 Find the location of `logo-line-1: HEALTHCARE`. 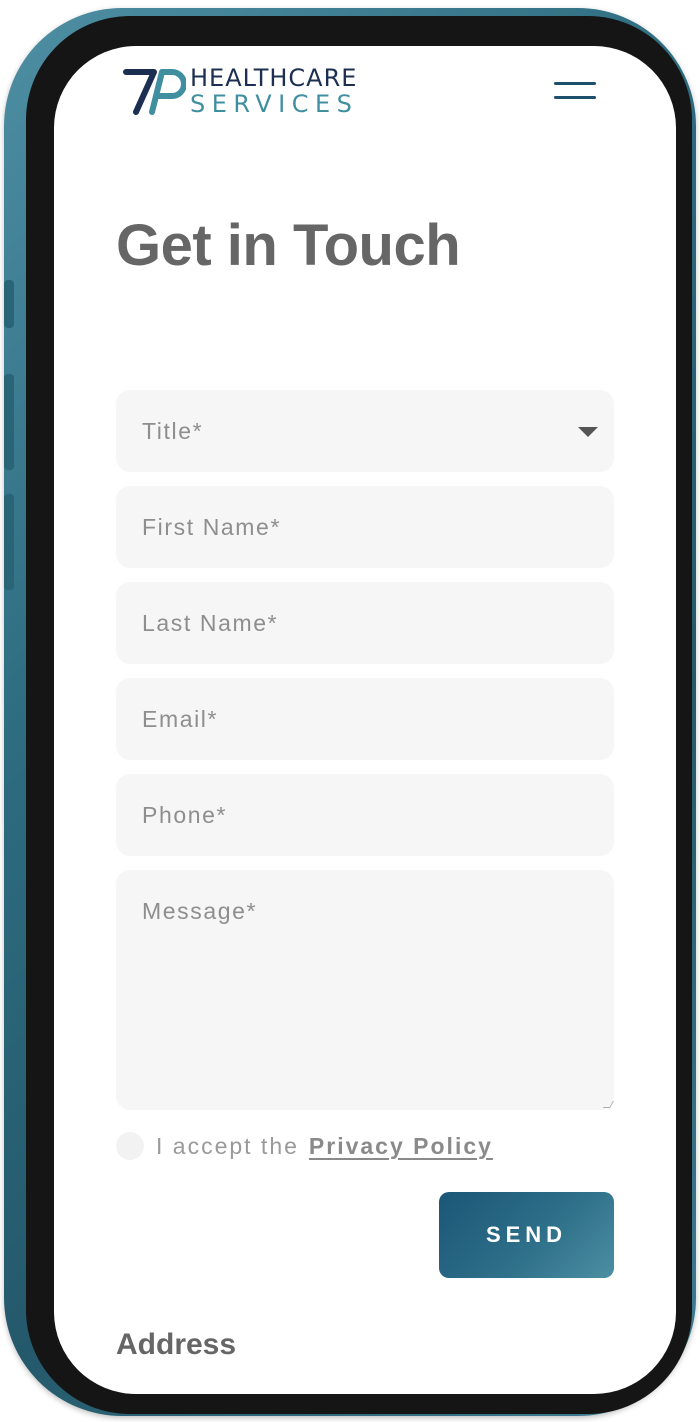

logo-line-1: HEALTHCARE is located at coordinates (274, 78).